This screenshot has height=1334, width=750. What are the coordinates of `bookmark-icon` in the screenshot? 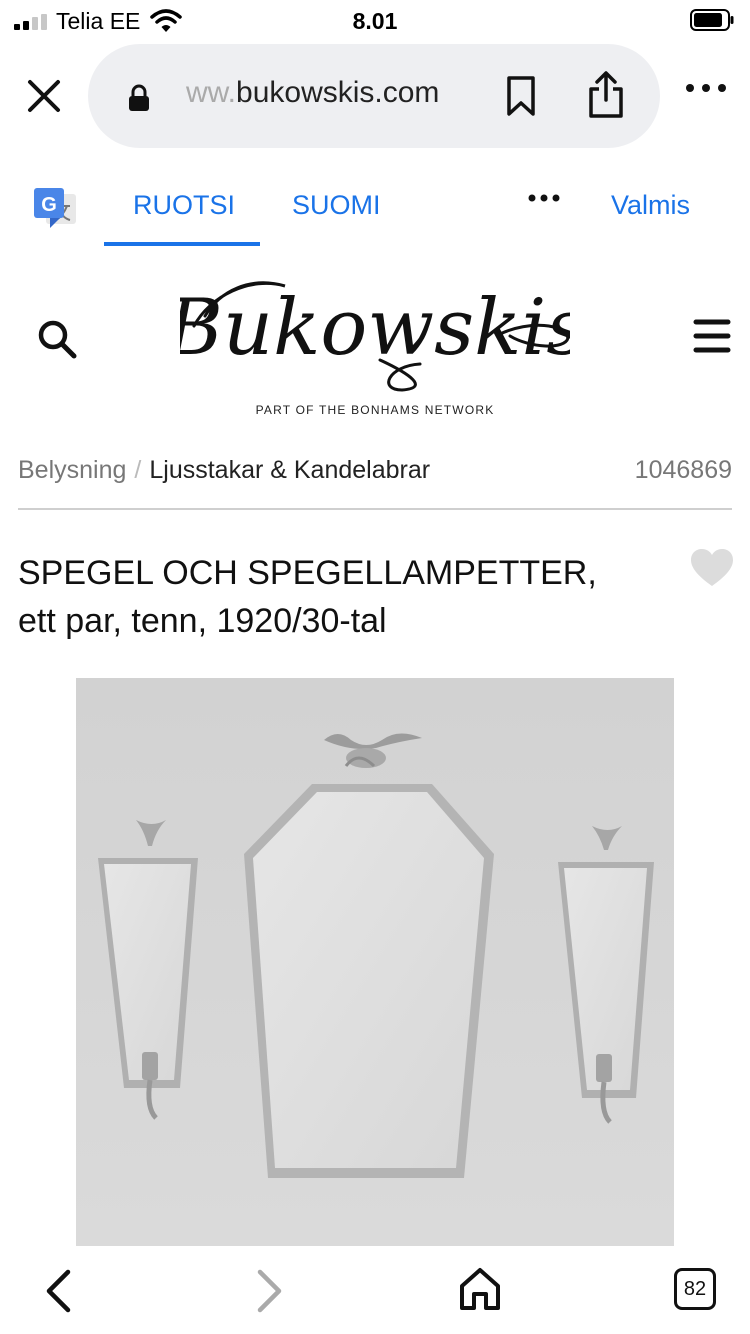 It's located at (521, 96).